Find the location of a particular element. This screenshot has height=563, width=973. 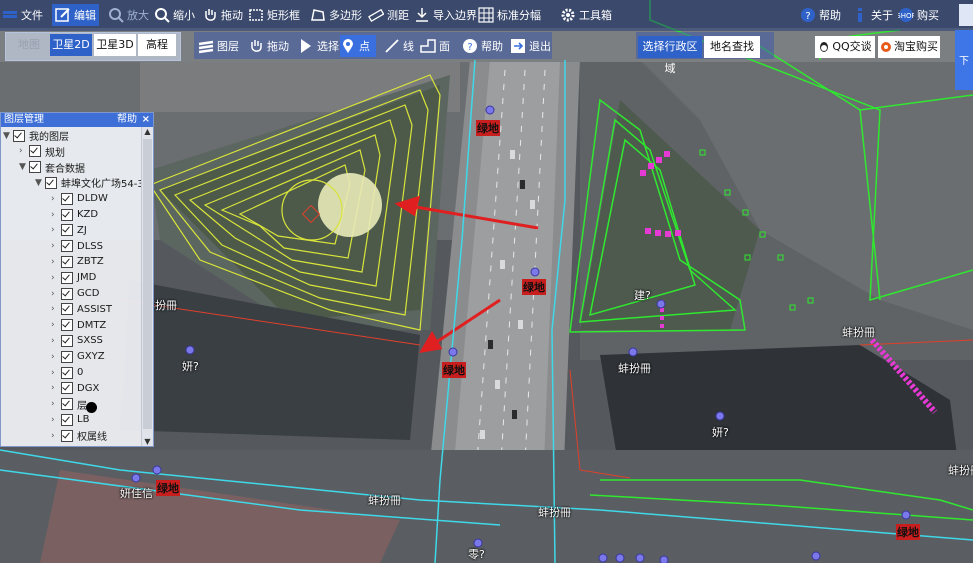

help-button: ? 帮助 is located at coordinates (820, 15).